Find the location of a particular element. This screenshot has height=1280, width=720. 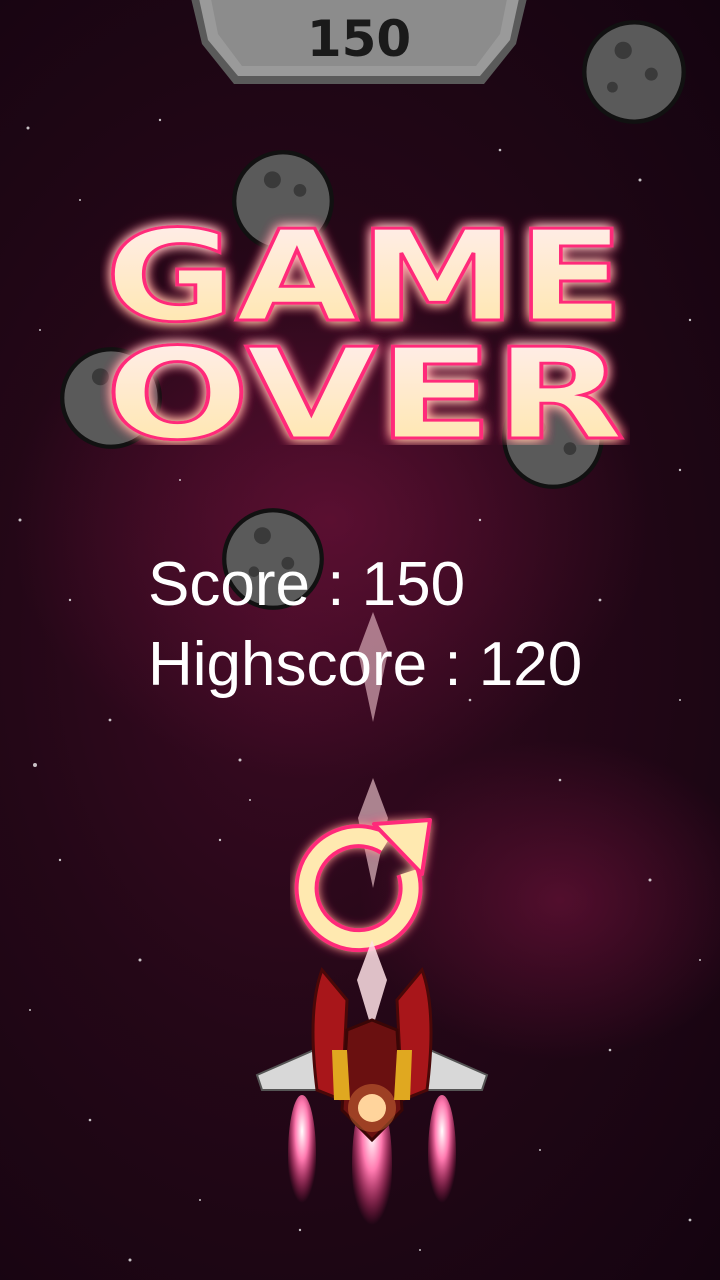

title-line-2: OVER is located at coordinates (365, 383).